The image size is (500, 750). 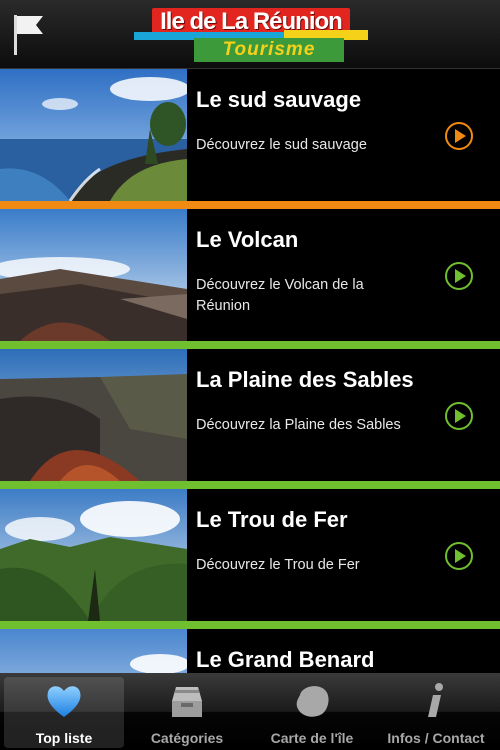 What do you see at coordinates (187, 738) in the screenshot?
I see `tab-label: Catégories` at bounding box center [187, 738].